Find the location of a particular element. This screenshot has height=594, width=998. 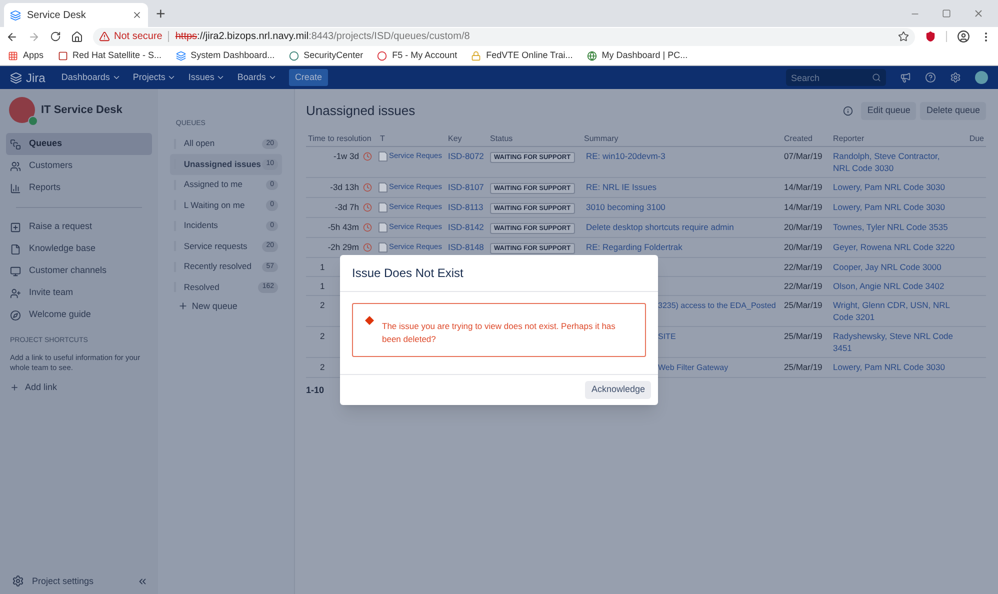

reload-icon is located at coordinates (55, 36).